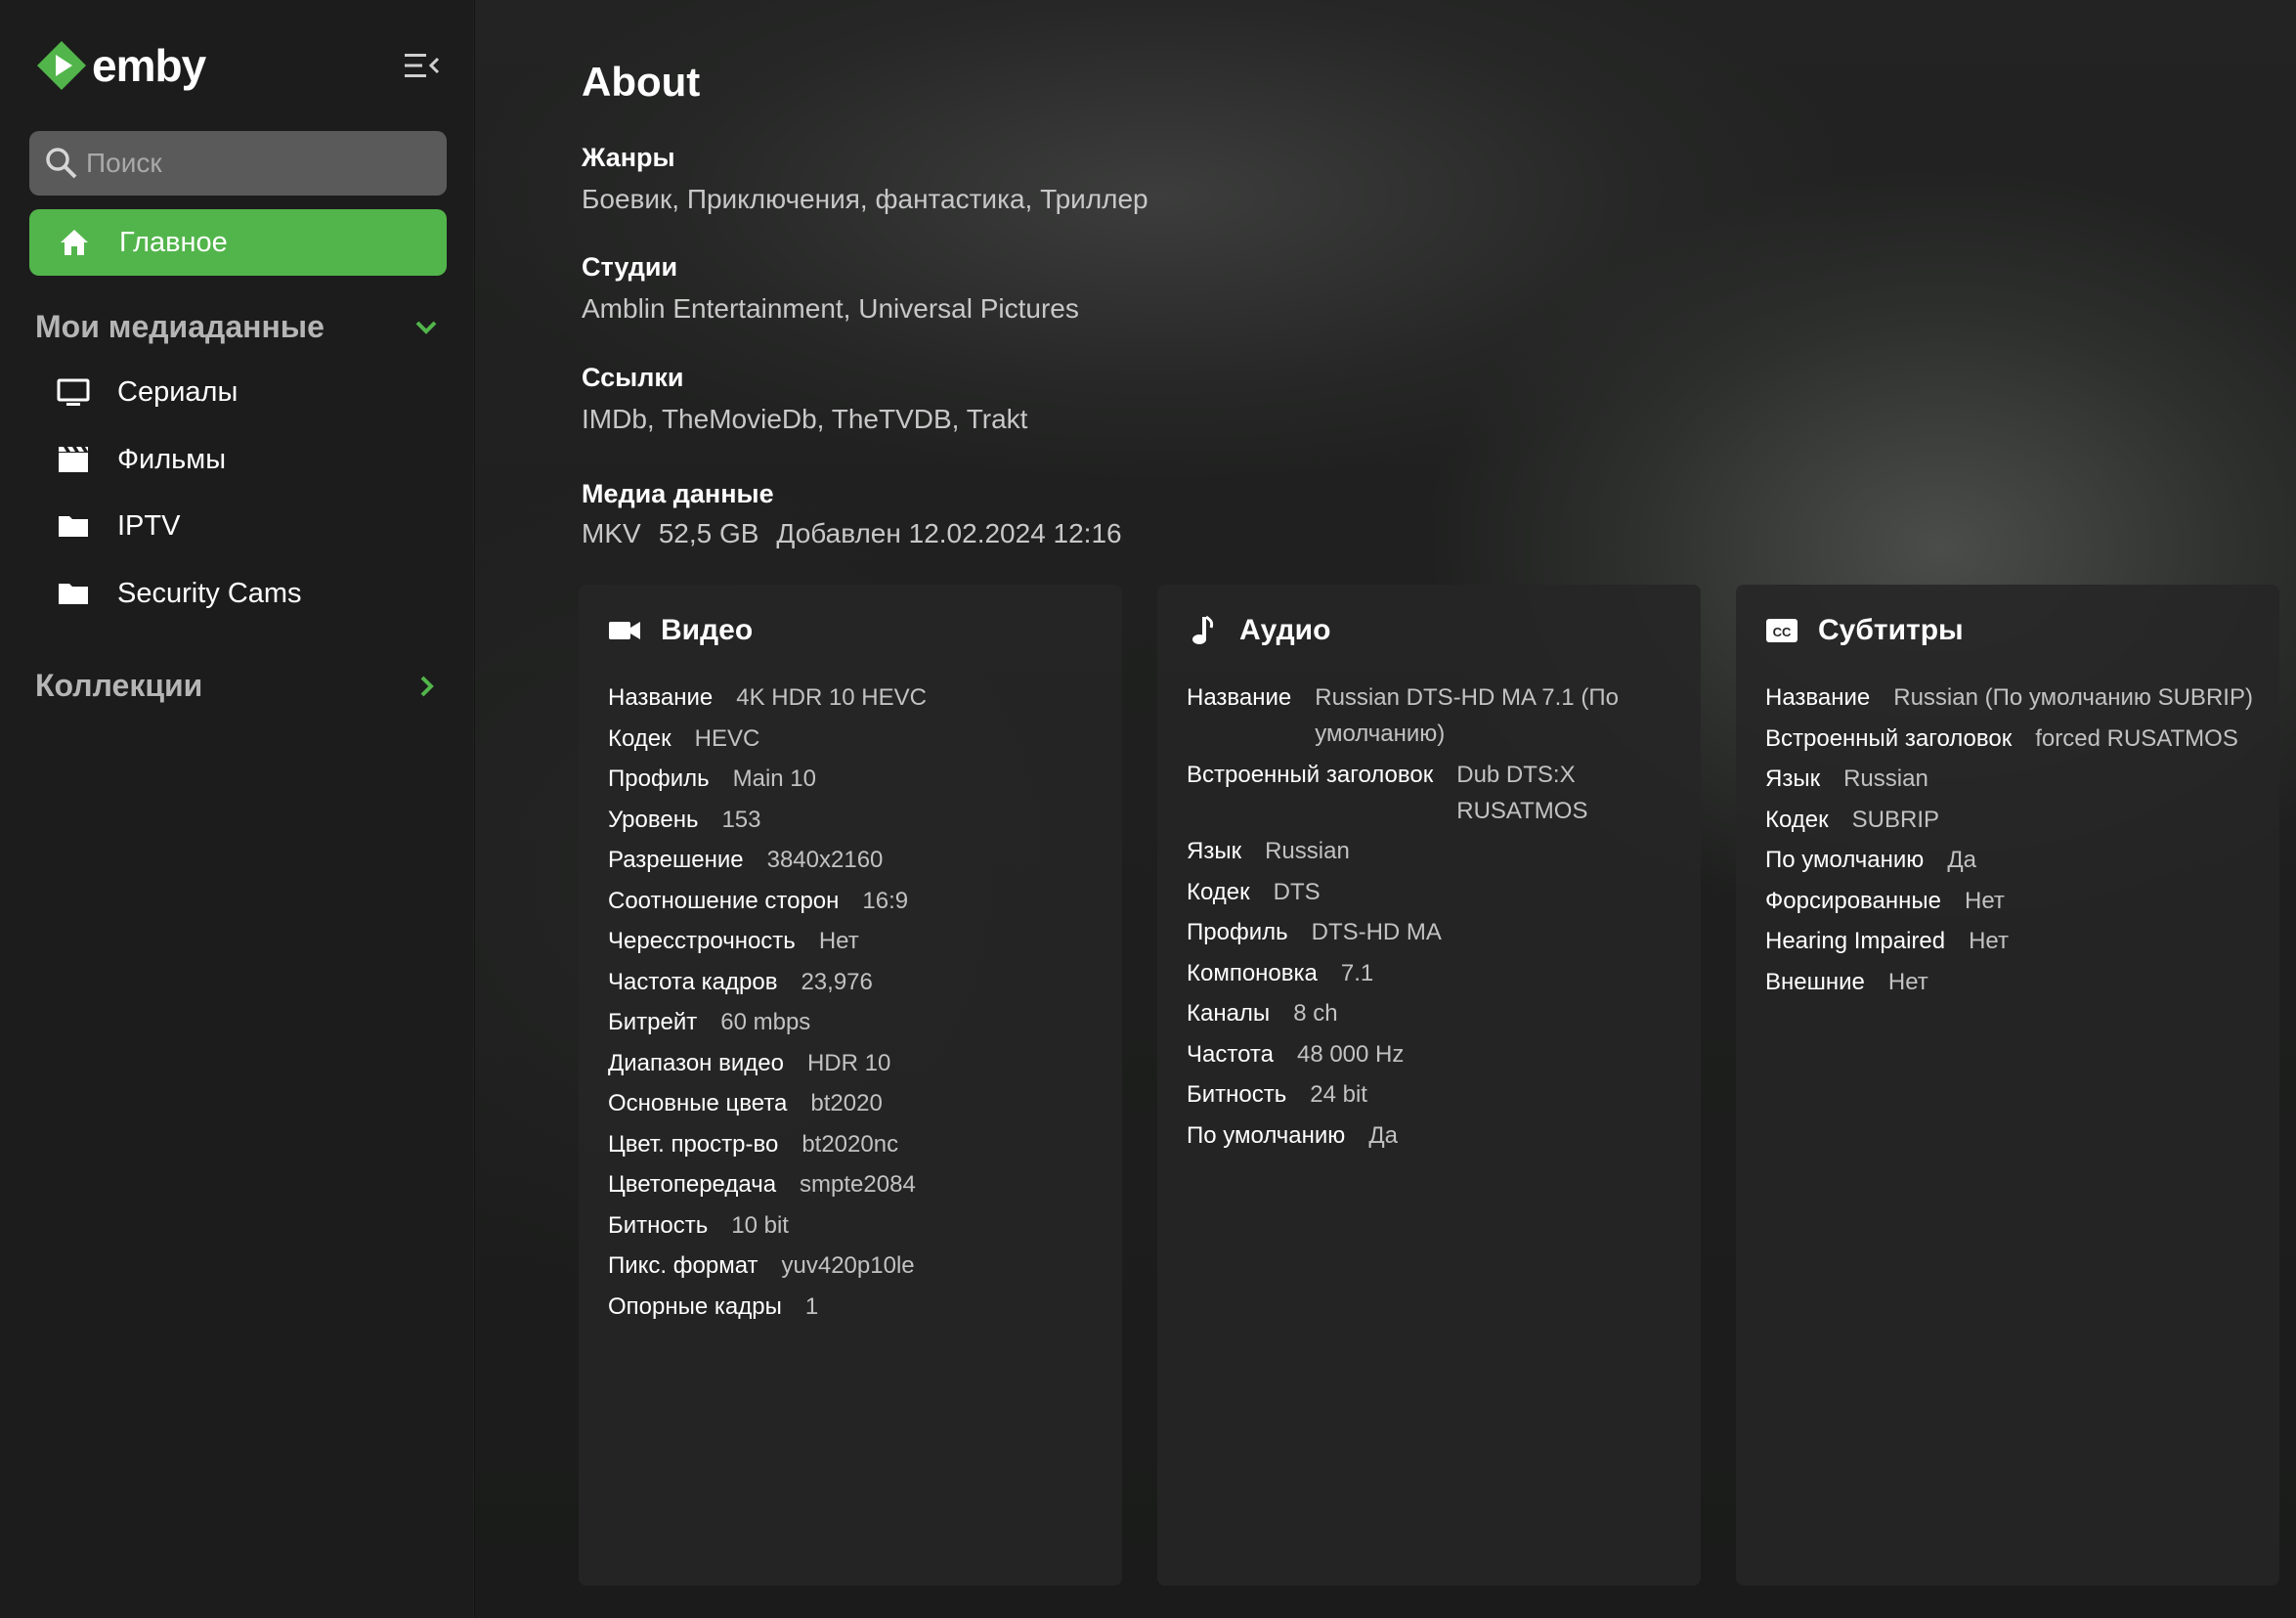 This screenshot has width=2296, height=1618. I want to click on property-row: Основные цвета bt2020, so click(855, 1103).